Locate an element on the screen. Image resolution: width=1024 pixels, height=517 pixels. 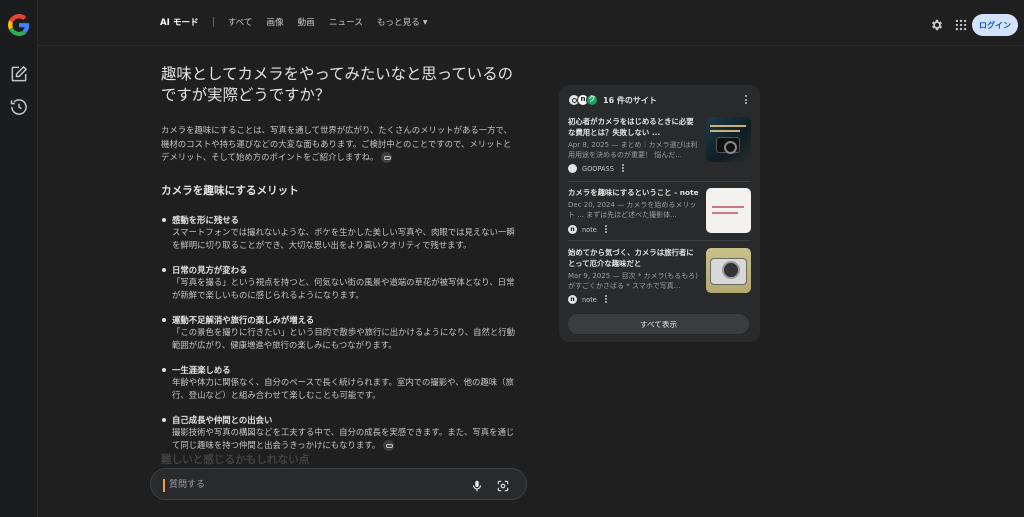
ask-input is located at coordinates (314, 485).